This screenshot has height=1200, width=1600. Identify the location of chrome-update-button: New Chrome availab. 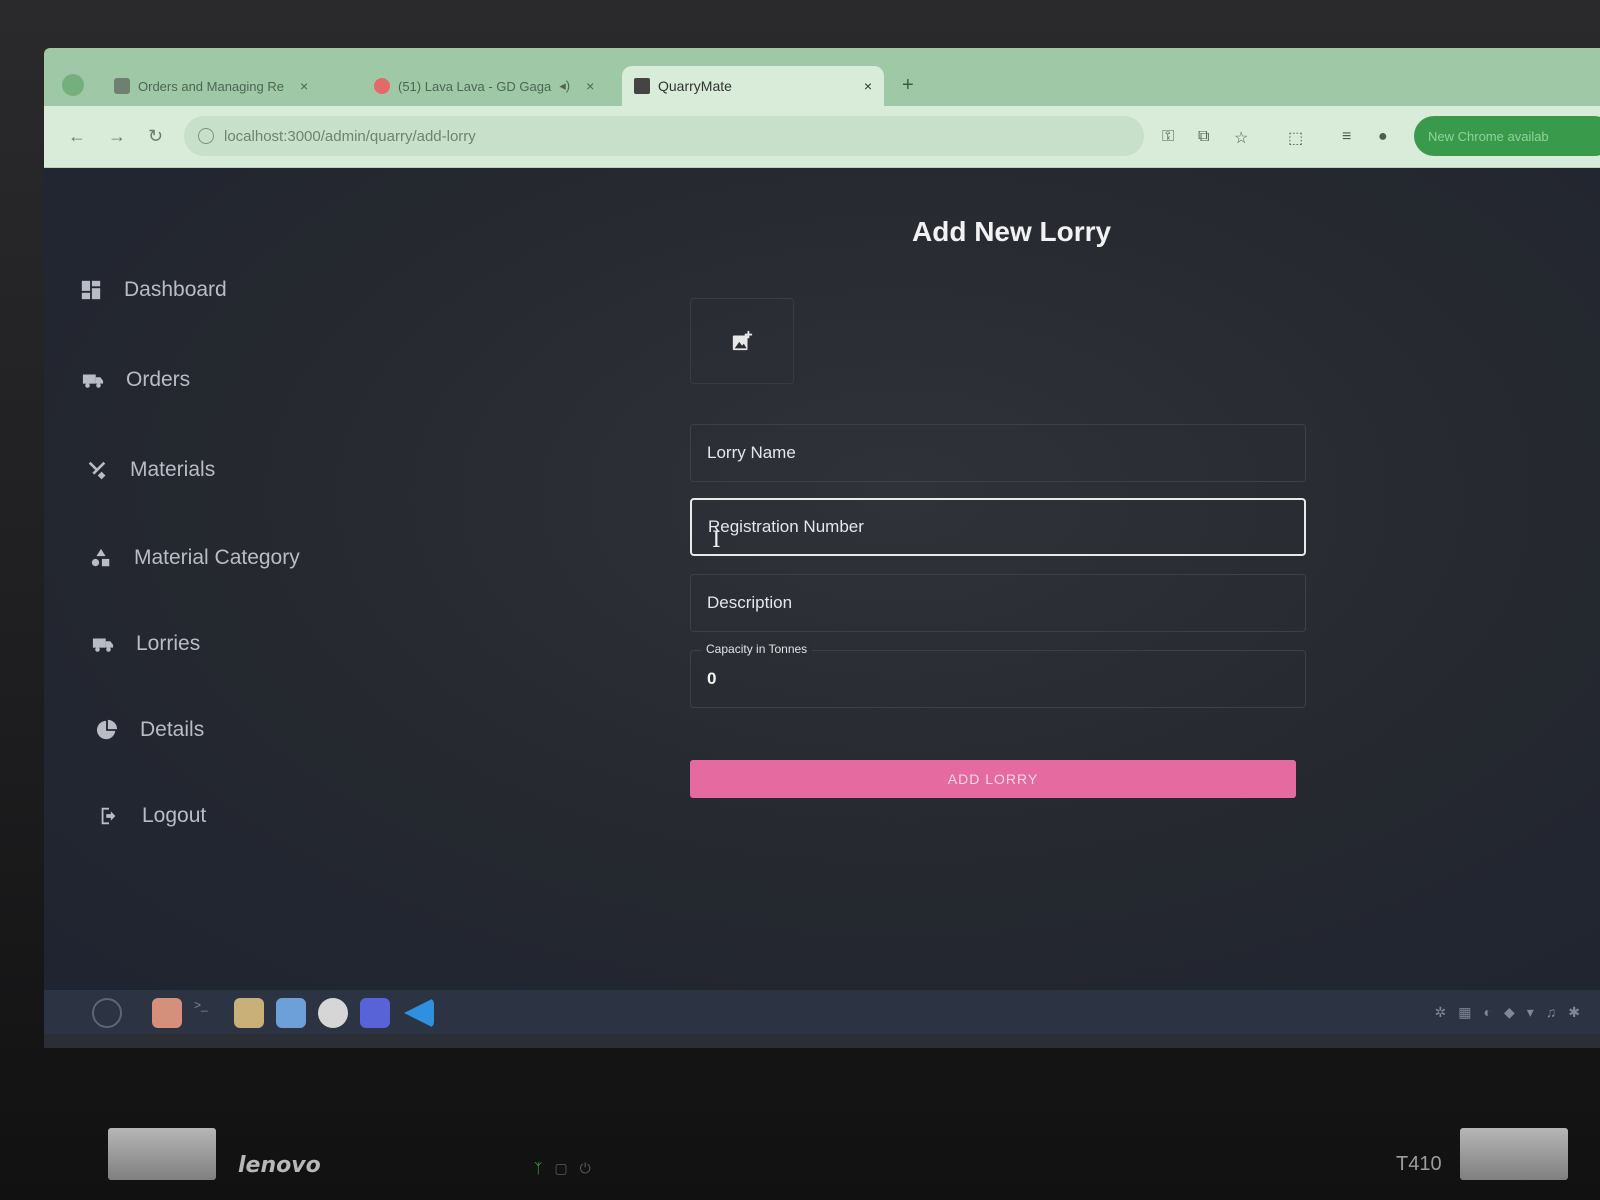
(1507, 136).